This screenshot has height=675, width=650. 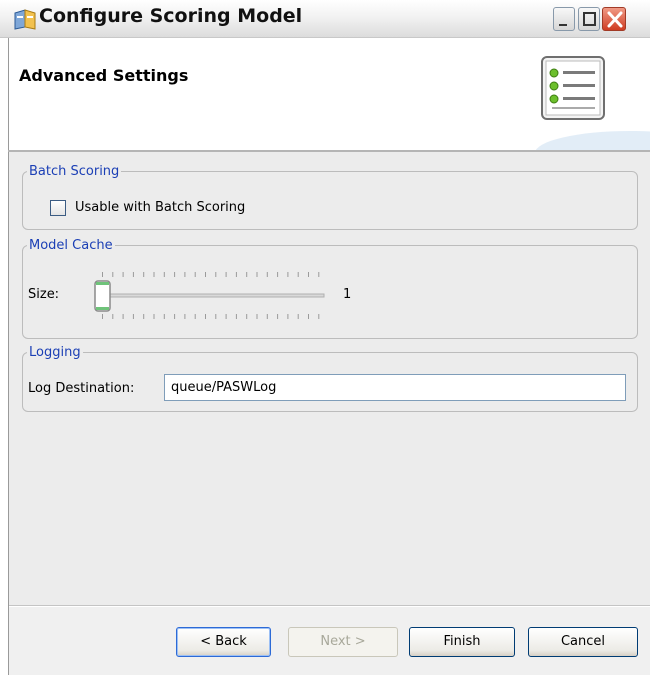 I want to click on logging-legend: Logging, so click(x=55, y=352).